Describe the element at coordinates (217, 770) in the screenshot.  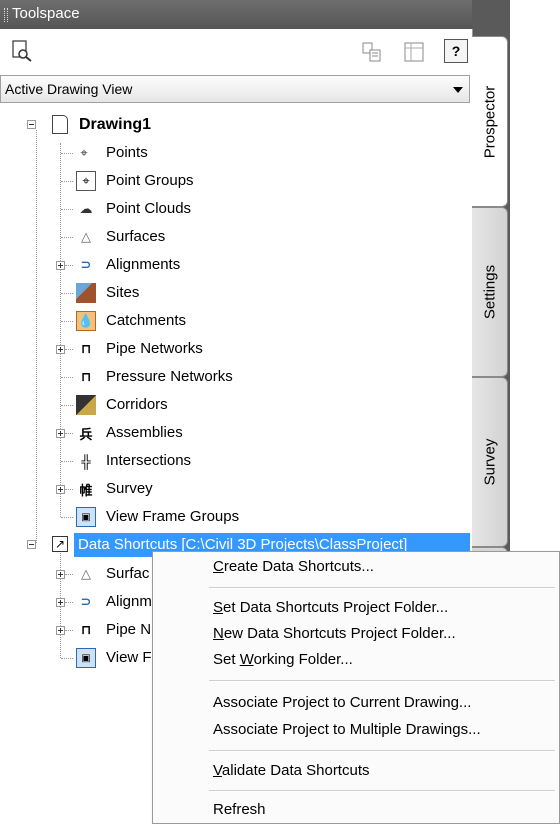
I see `menu-mnemonic: V` at that location.